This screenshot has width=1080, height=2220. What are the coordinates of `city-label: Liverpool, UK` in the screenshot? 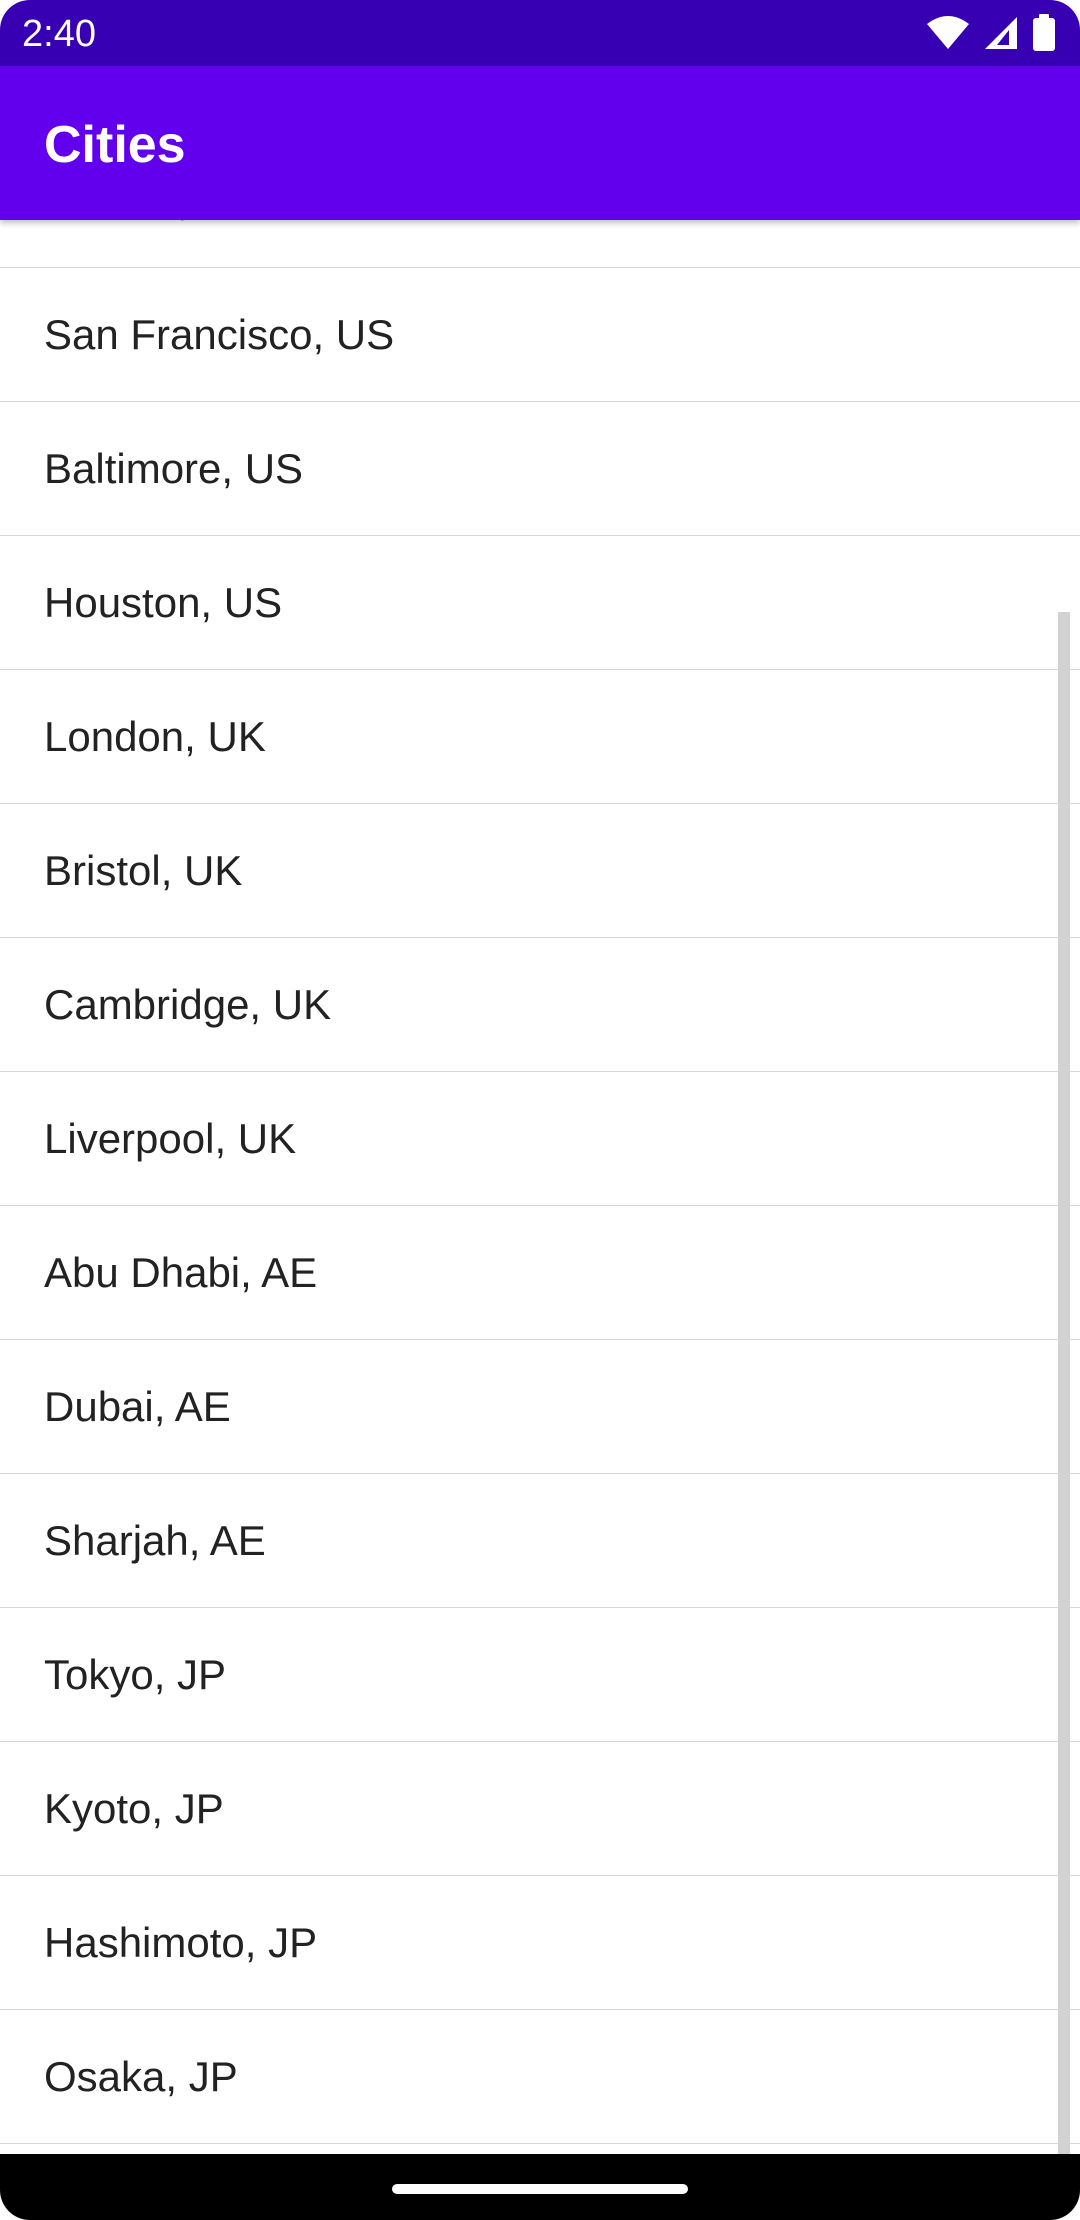 It's located at (170, 1138).